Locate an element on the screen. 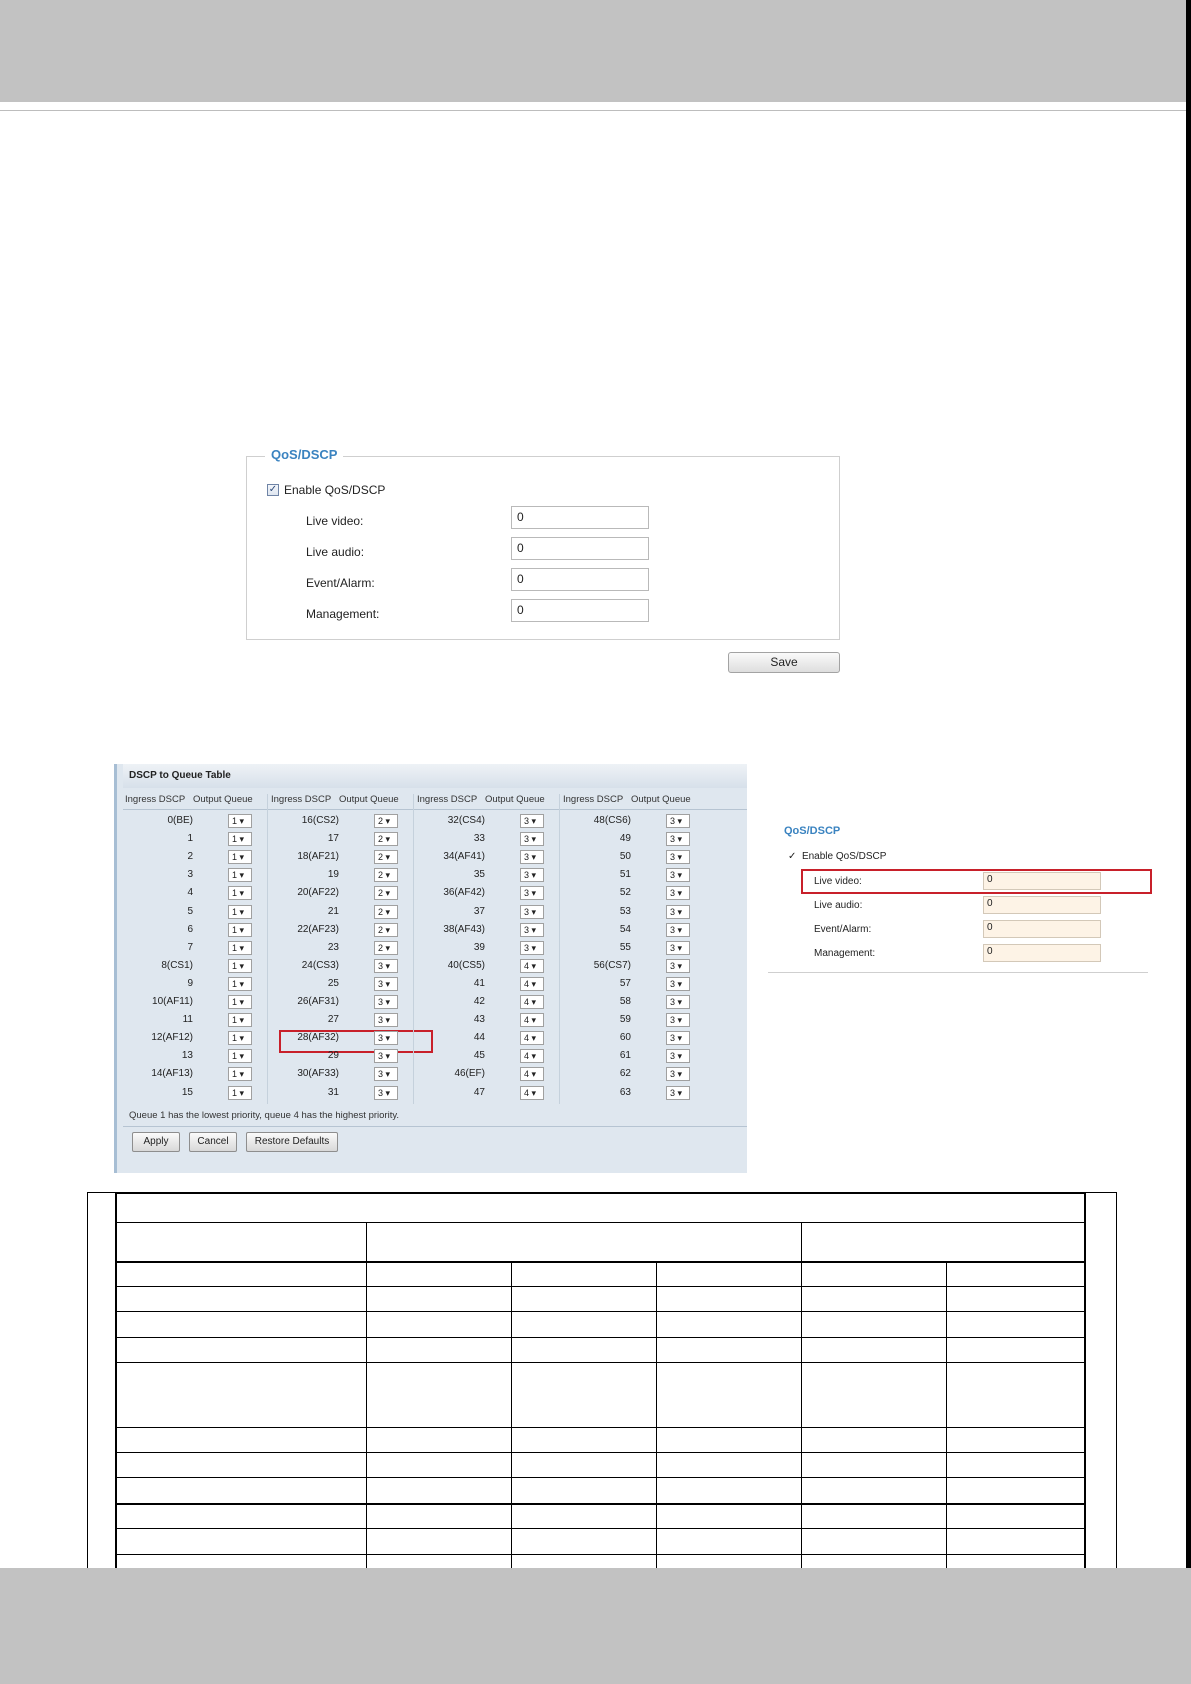 The height and width of the screenshot is (1684, 1191). ingress-dscp-value: 1 is located at coordinates (190, 839).